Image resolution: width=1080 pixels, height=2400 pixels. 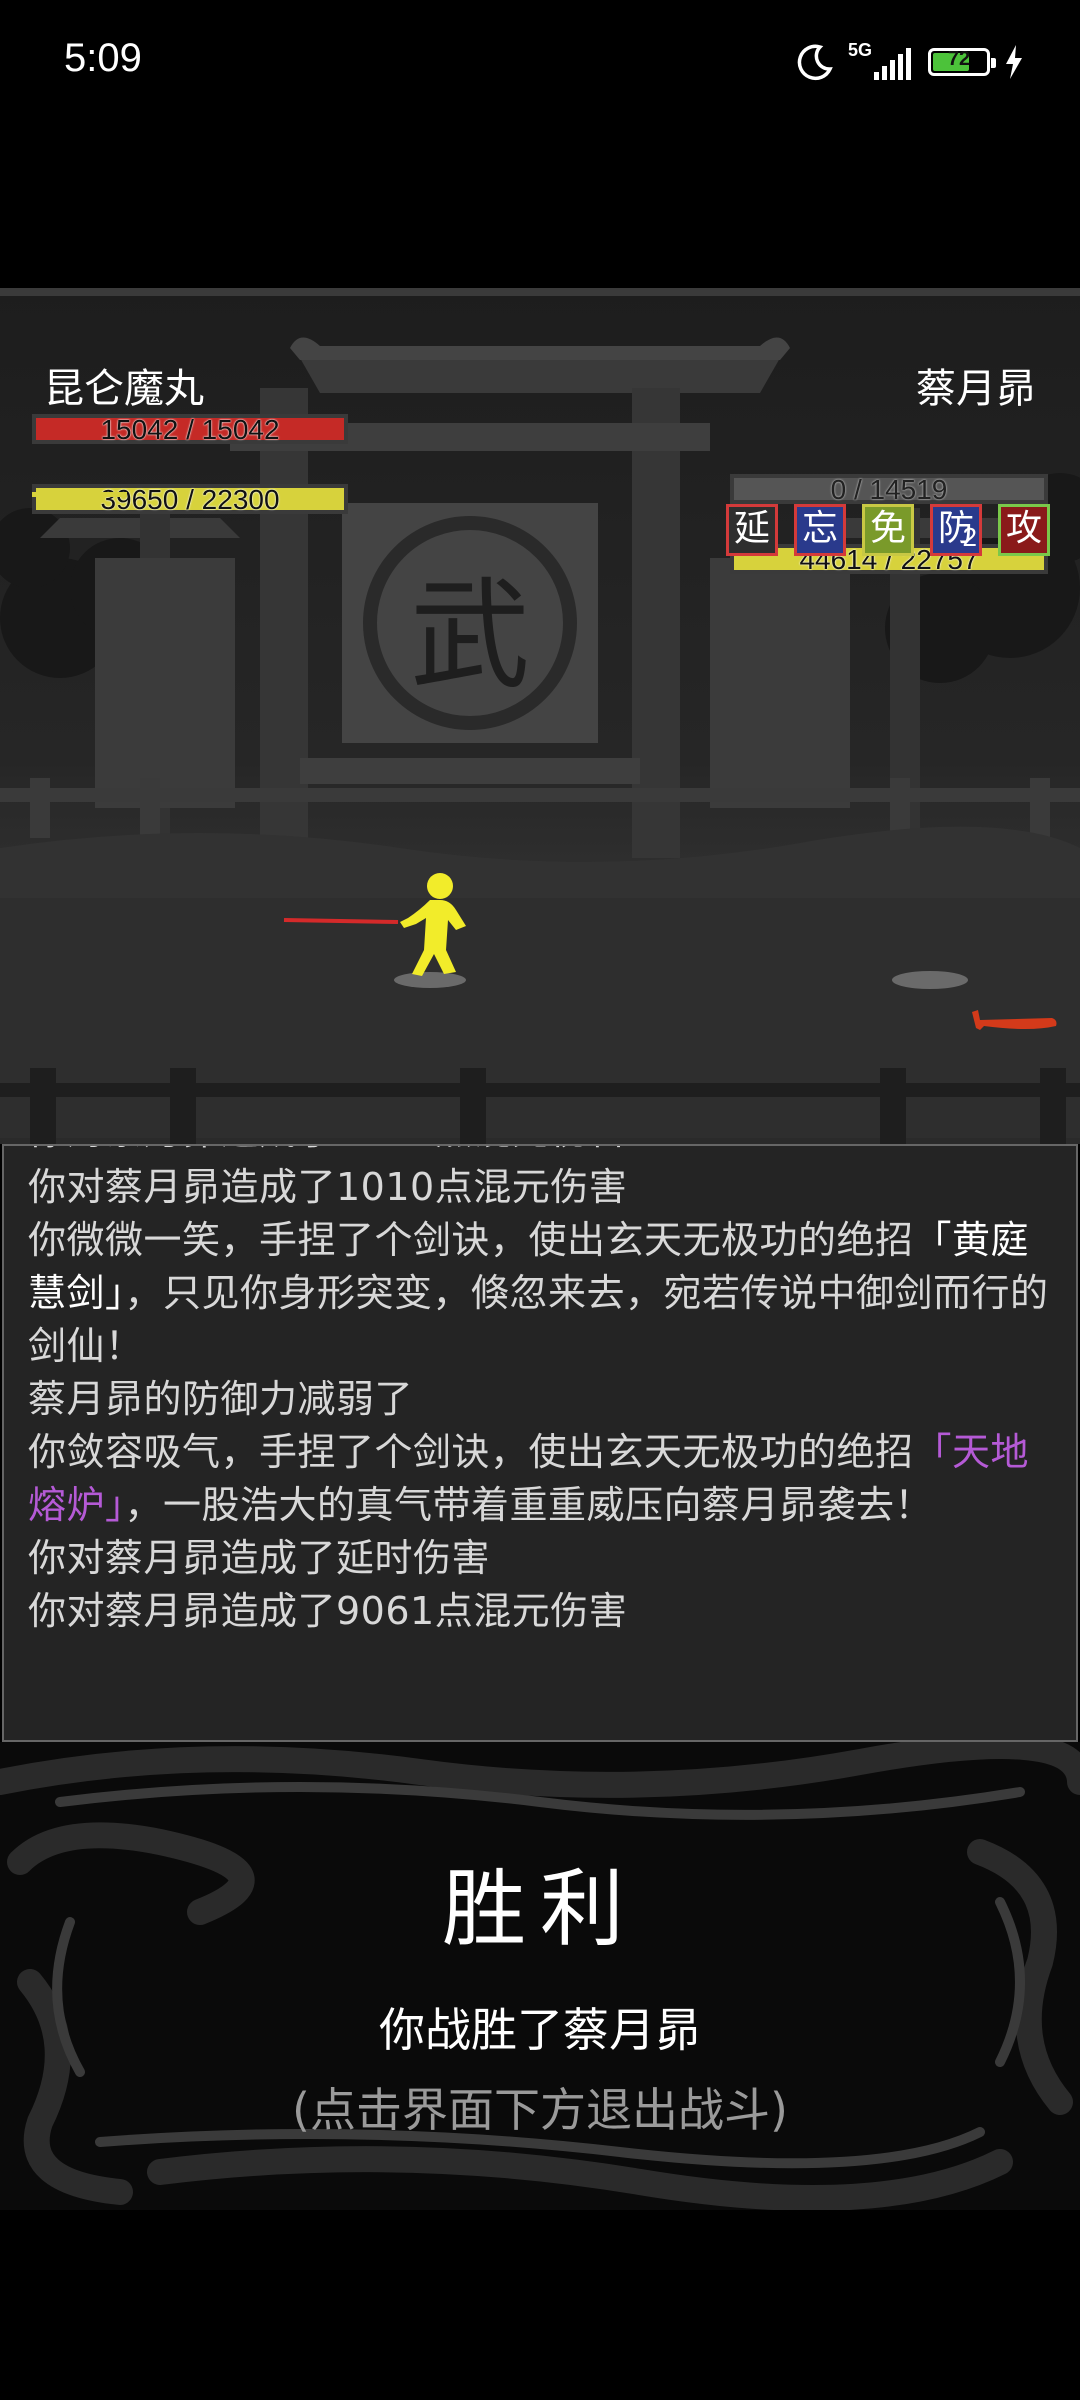 I want to click on status-effect-icon: 攻, so click(x=1024, y=530).